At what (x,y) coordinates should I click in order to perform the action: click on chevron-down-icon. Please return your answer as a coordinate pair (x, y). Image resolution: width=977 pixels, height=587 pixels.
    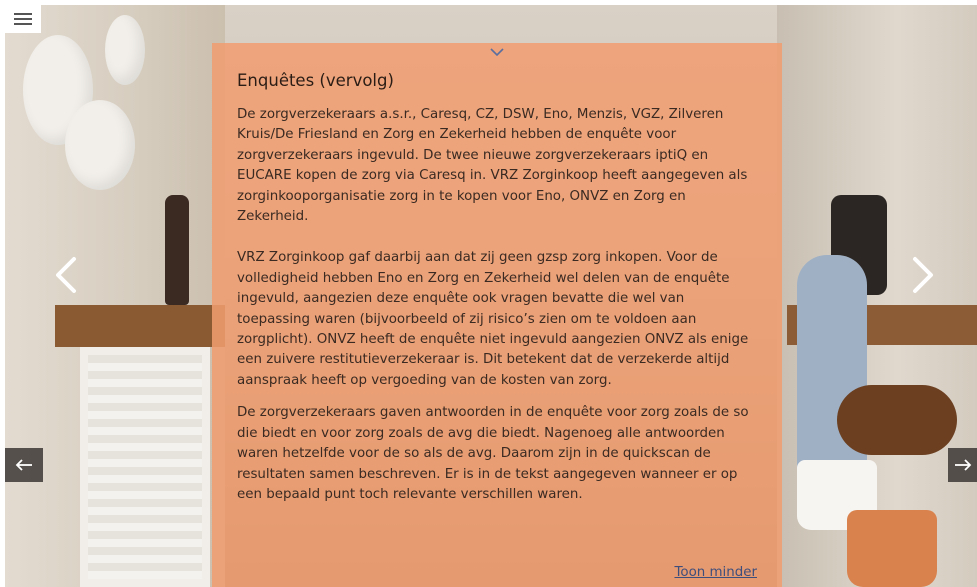
    Looking at the image, I should click on (497, 52).